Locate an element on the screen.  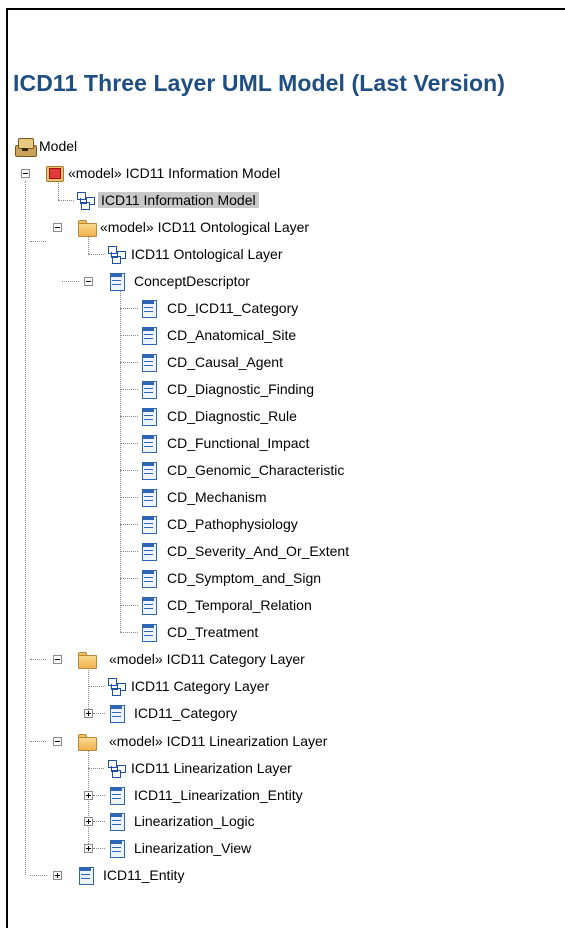
tree-node-label: Linearization_View is located at coordinates (193, 848).